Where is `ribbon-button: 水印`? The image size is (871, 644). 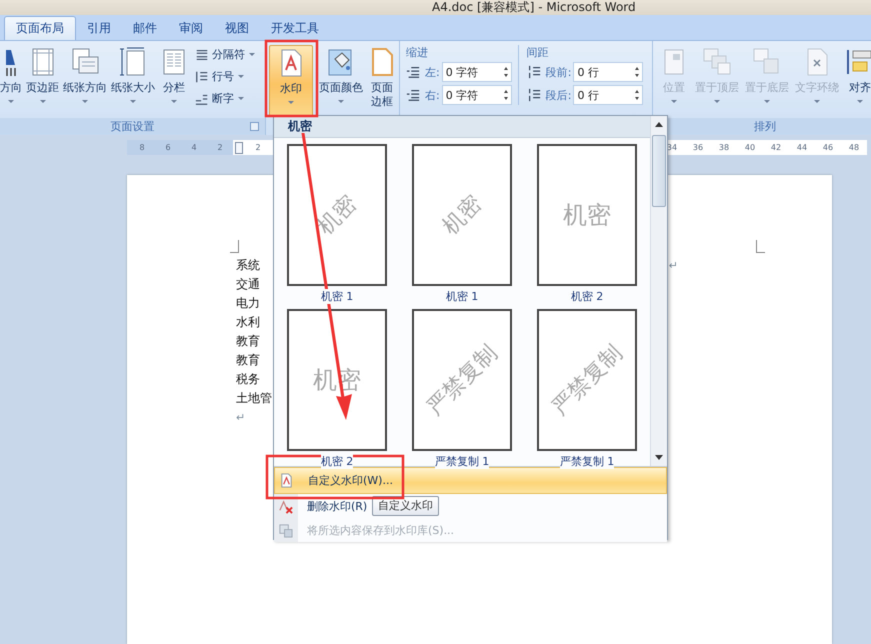
ribbon-button: 水印 is located at coordinates (291, 81).